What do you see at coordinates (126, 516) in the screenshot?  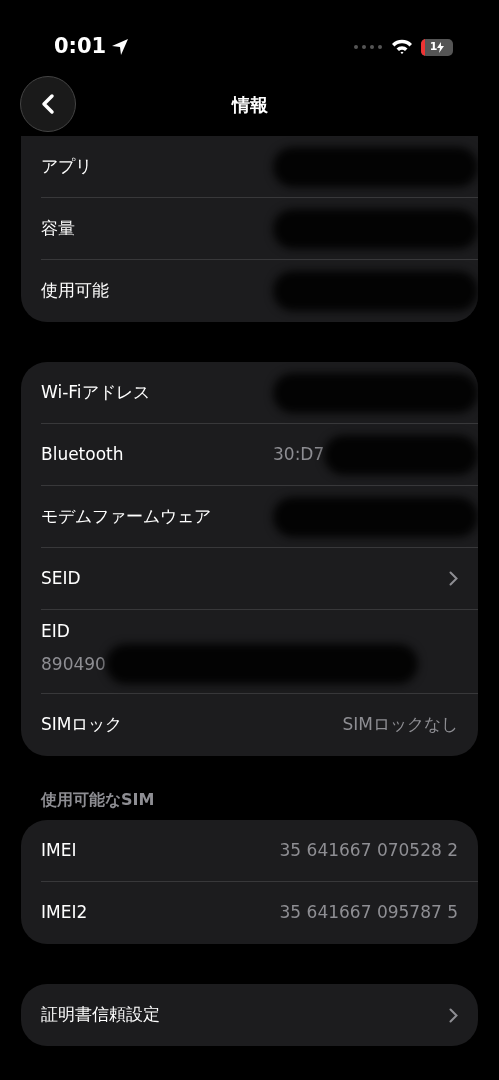 I see `row-label: モデムファームウェア` at bounding box center [126, 516].